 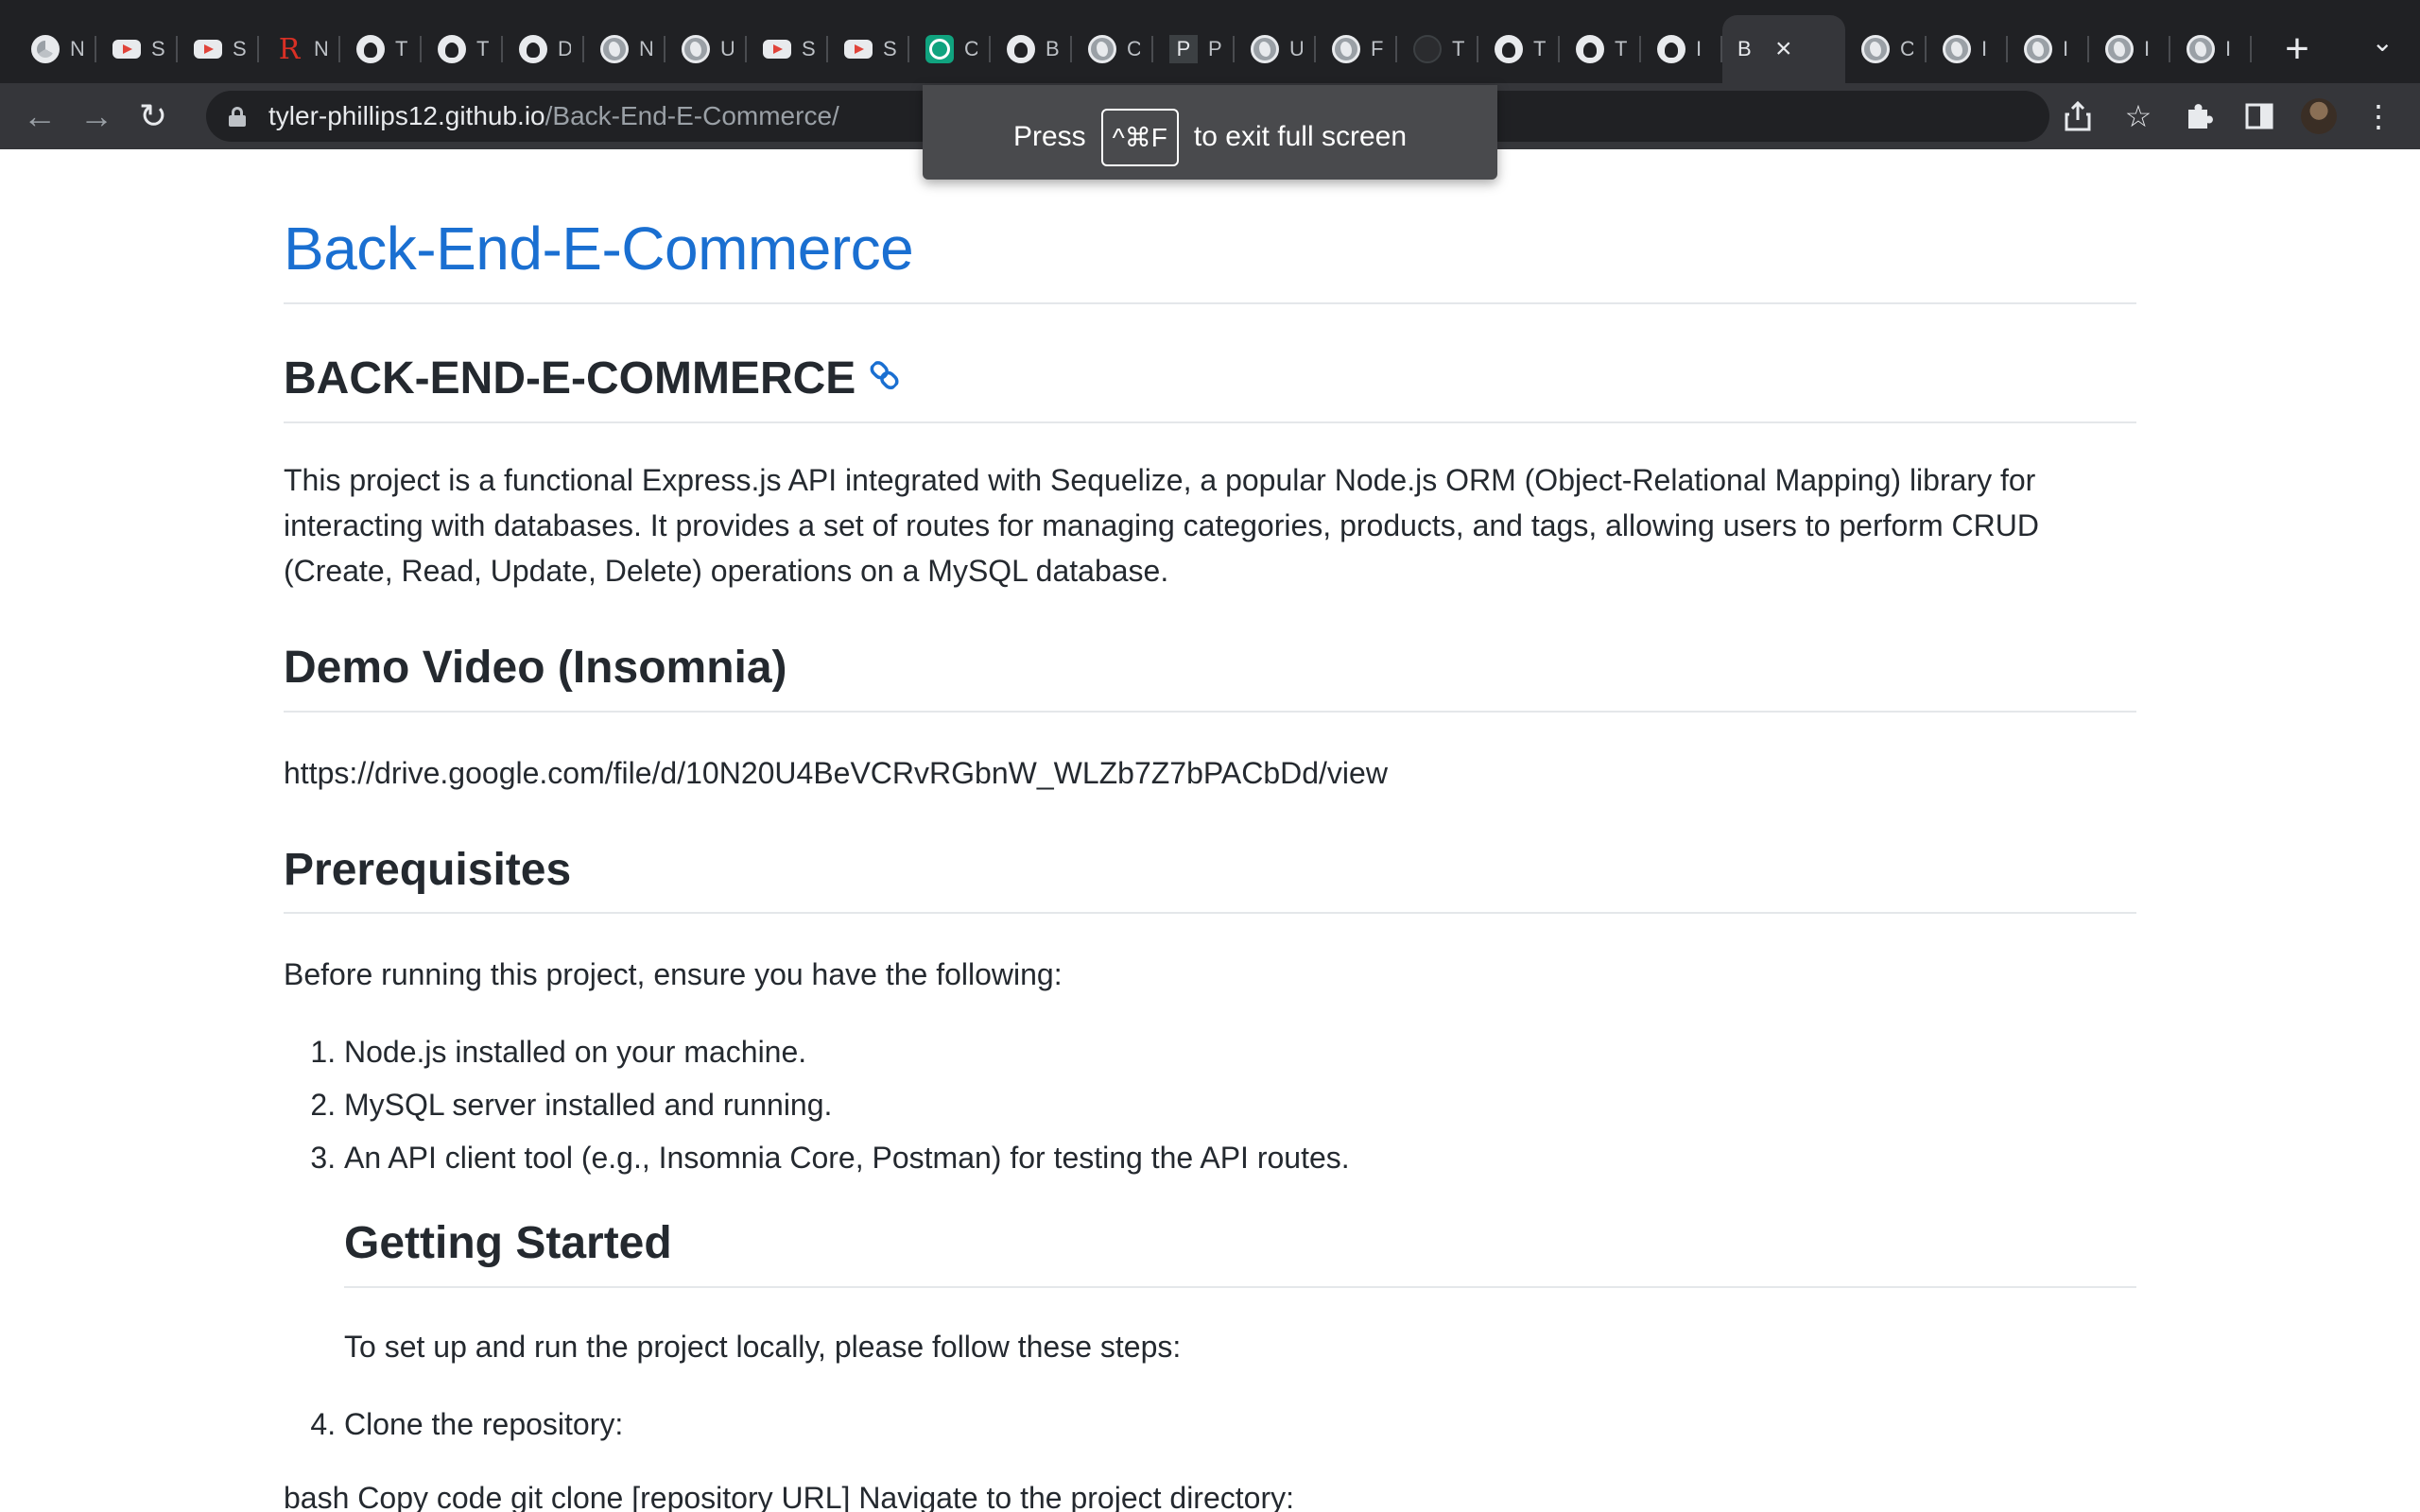 What do you see at coordinates (39, 116) in the screenshot?
I see `back-button: ←` at bounding box center [39, 116].